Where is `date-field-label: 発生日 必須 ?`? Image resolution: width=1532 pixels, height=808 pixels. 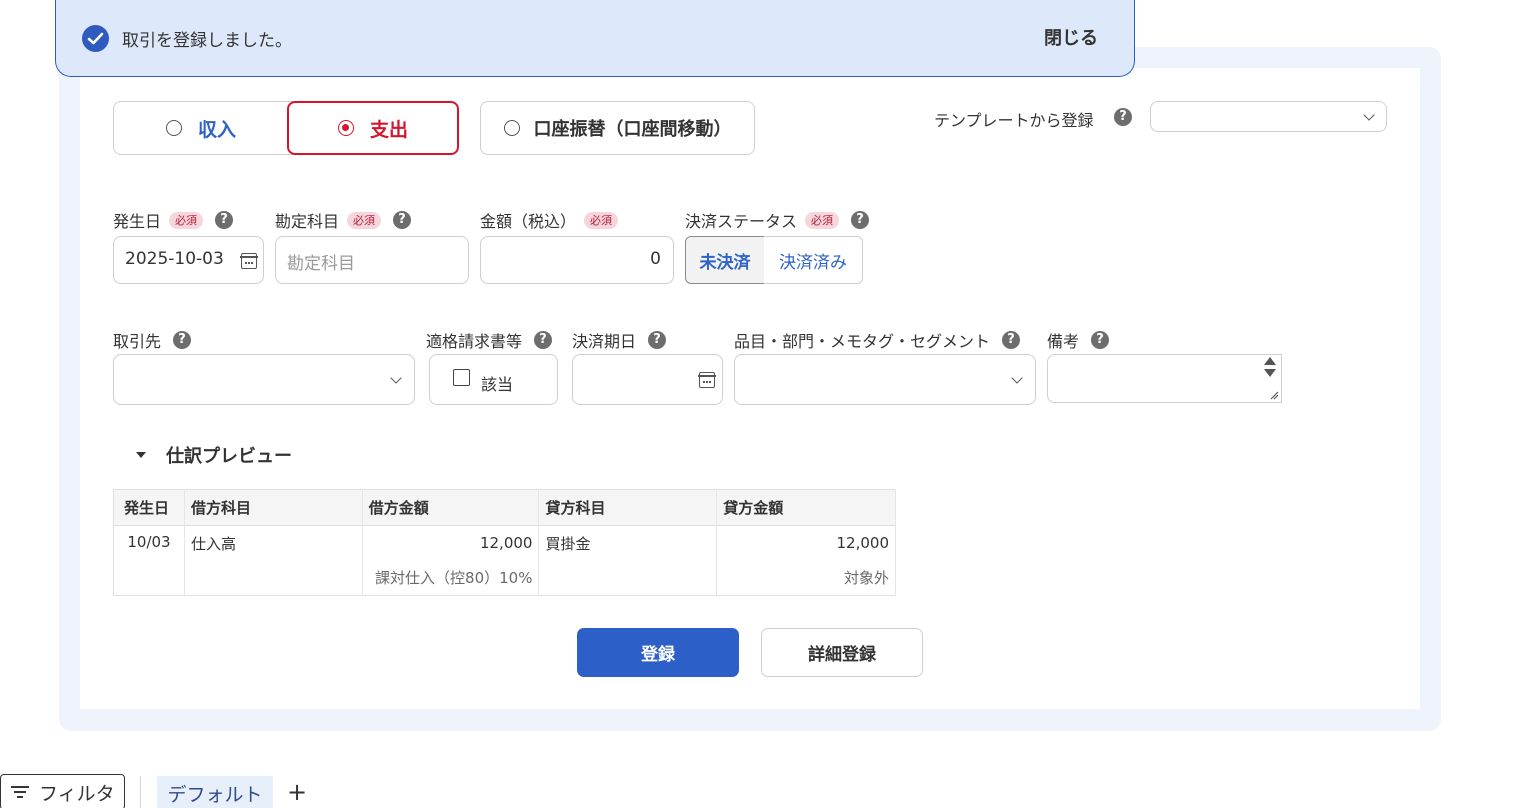
date-field-label: 発生日 必須 ? is located at coordinates (173, 220).